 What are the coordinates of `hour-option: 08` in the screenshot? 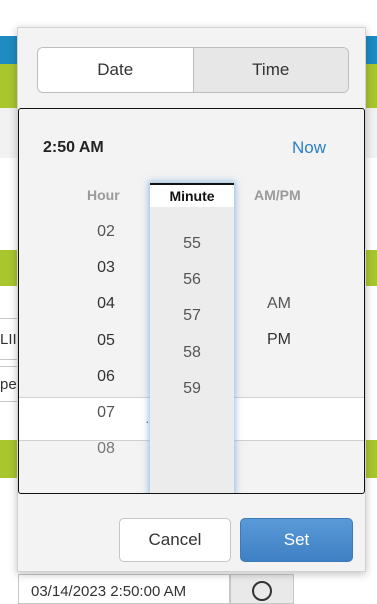 It's located at (106, 449).